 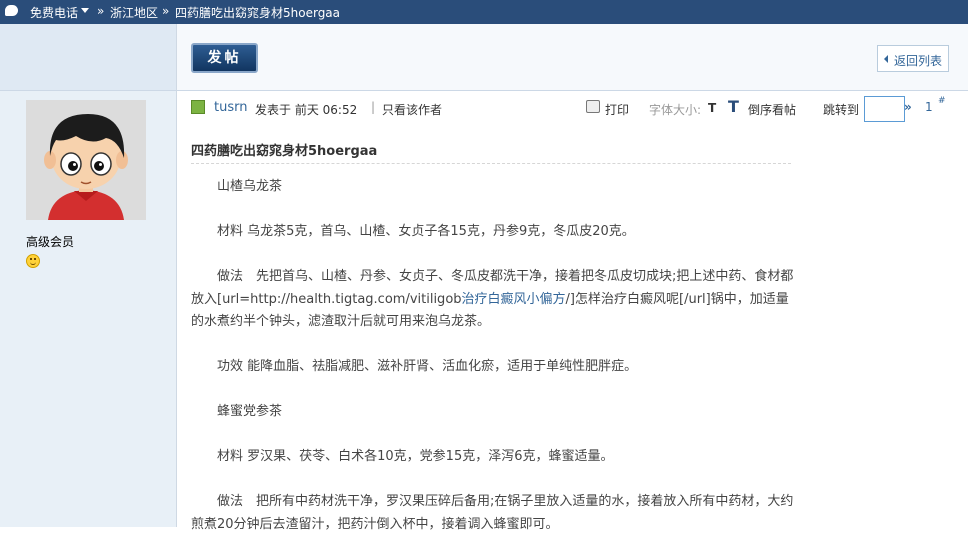 I want to click on content-paragraph: 蜂蜜党参茶, so click(x=250, y=411).